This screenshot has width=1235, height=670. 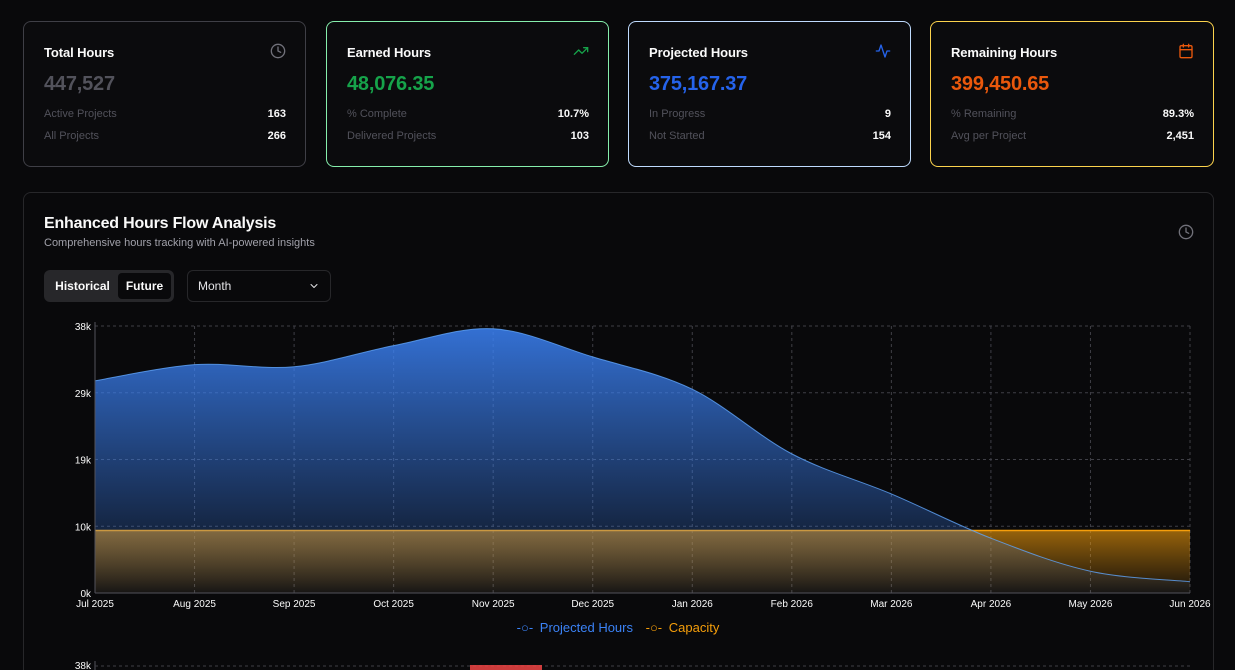 I want to click on x-tick-label: Mar 2026, so click(x=891, y=604).